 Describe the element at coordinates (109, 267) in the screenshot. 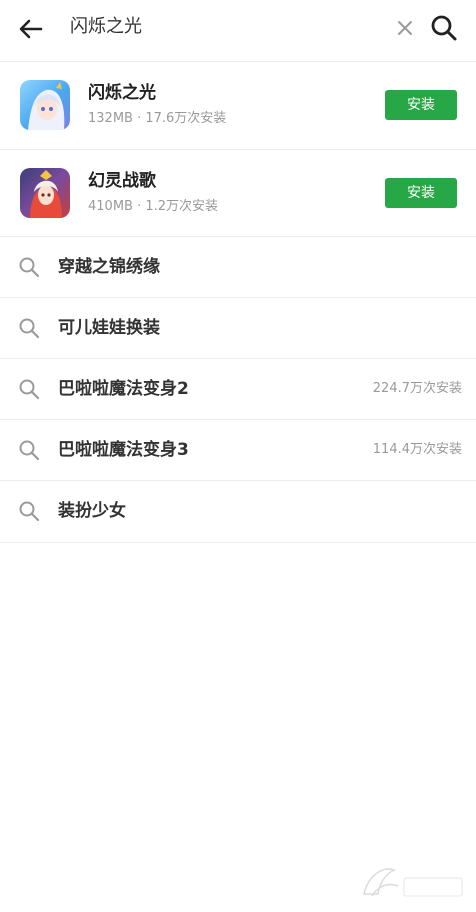

I see `suggestion-text: 穿越之锦绣缘` at that location.